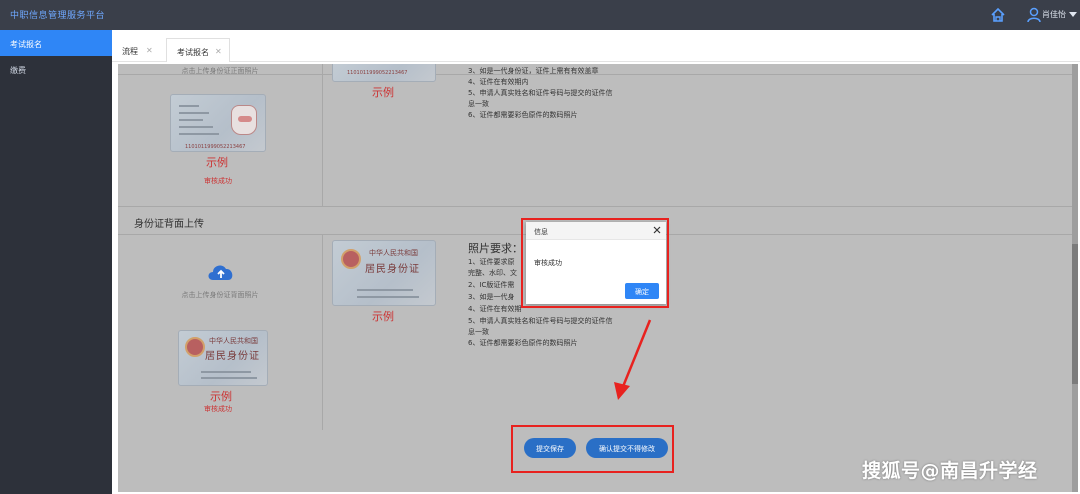 This screenshot has height=494, width=1080. What do you see at coordinates (220, 71) in the screenshot?
I see `upload-hint-front: 点击上传身份证正面照片` at bounding box center [220, 71].